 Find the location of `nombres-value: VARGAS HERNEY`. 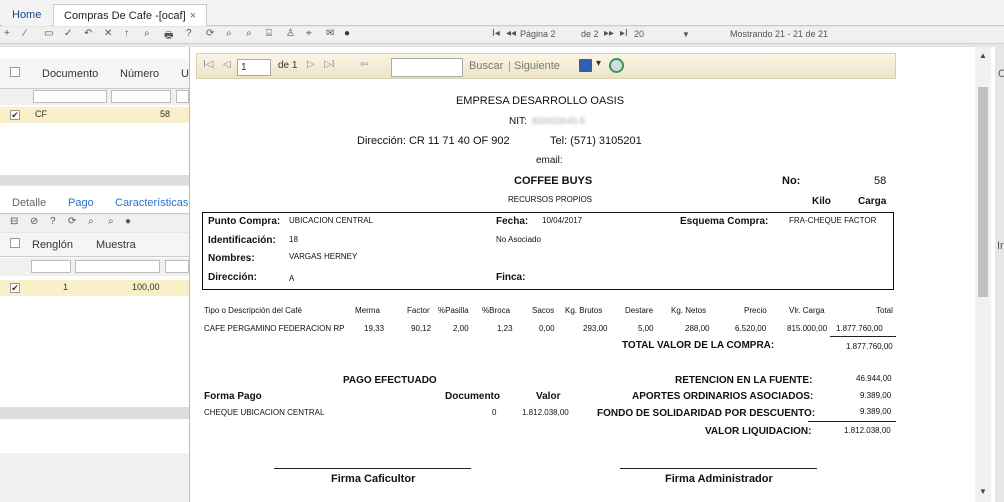

nombres-value: VARGAS HERNEY is located at coordinates (323, 256).